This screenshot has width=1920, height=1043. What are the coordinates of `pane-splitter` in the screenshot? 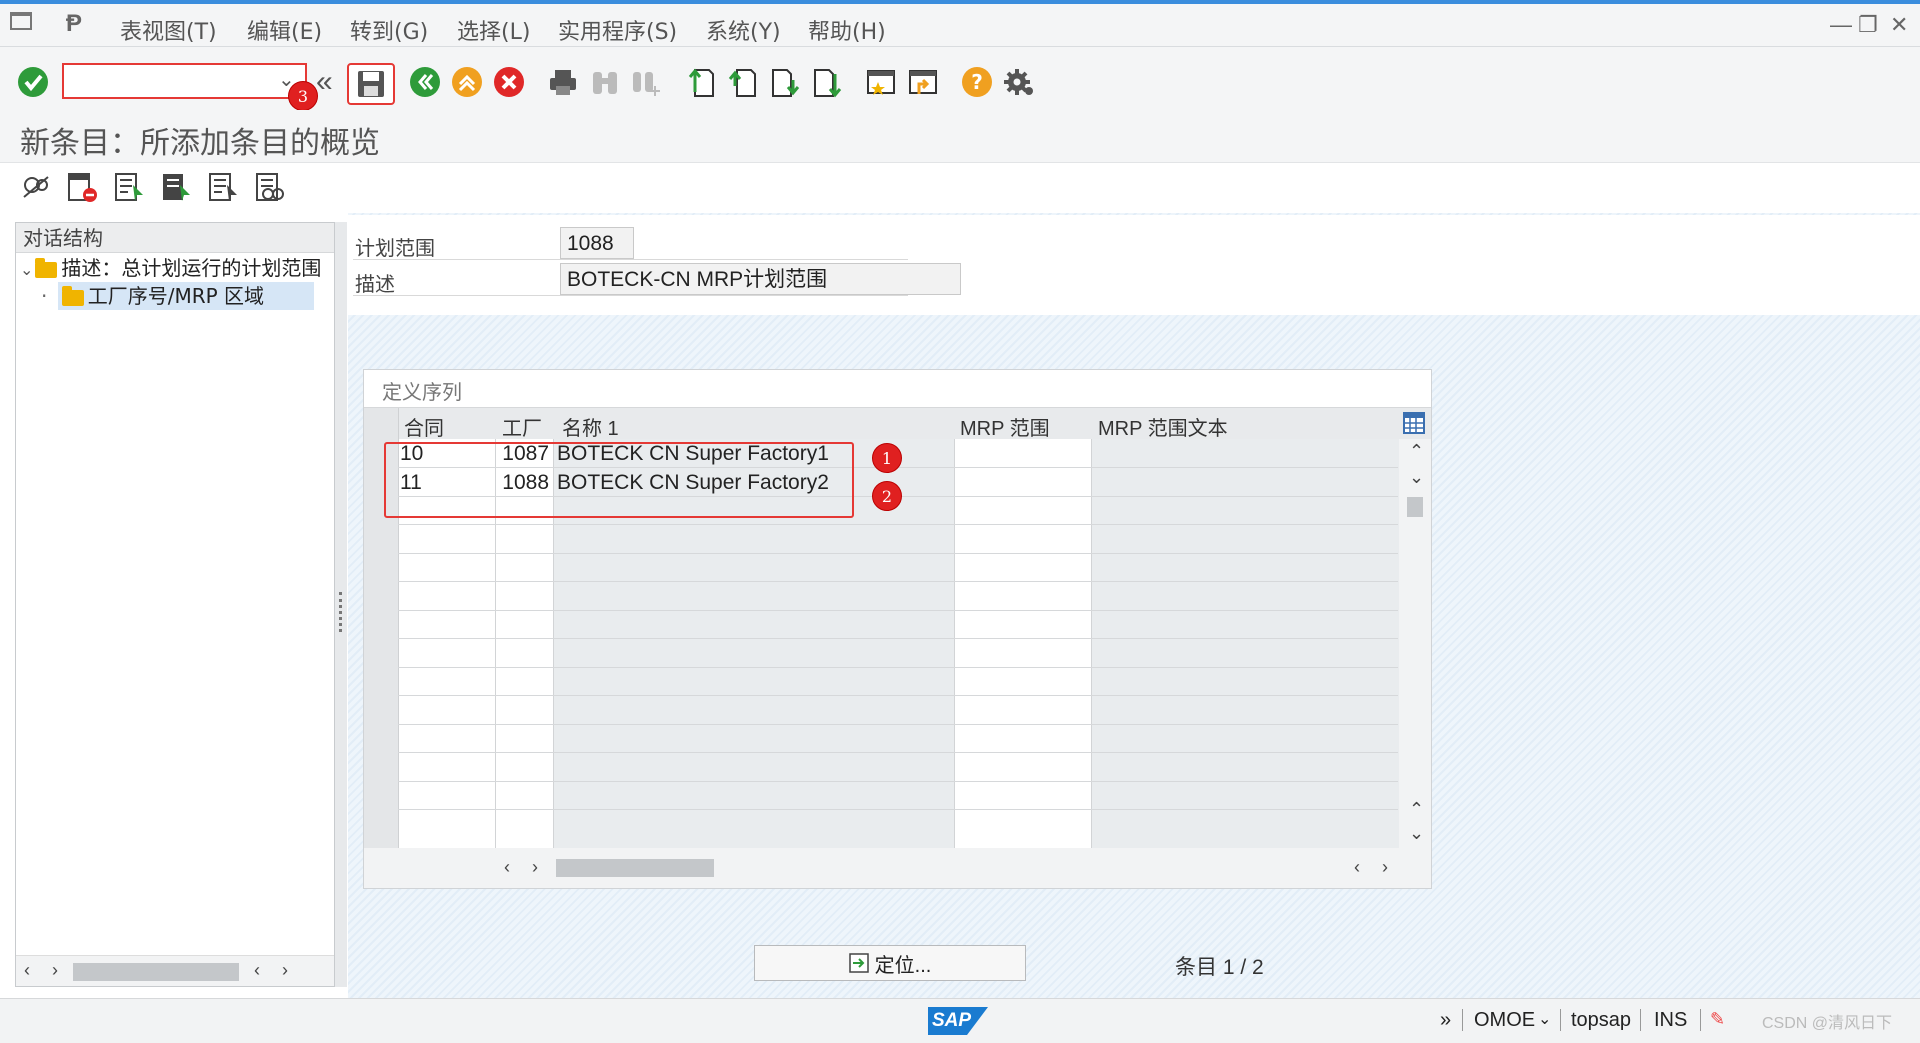 It's located at (341, 604).